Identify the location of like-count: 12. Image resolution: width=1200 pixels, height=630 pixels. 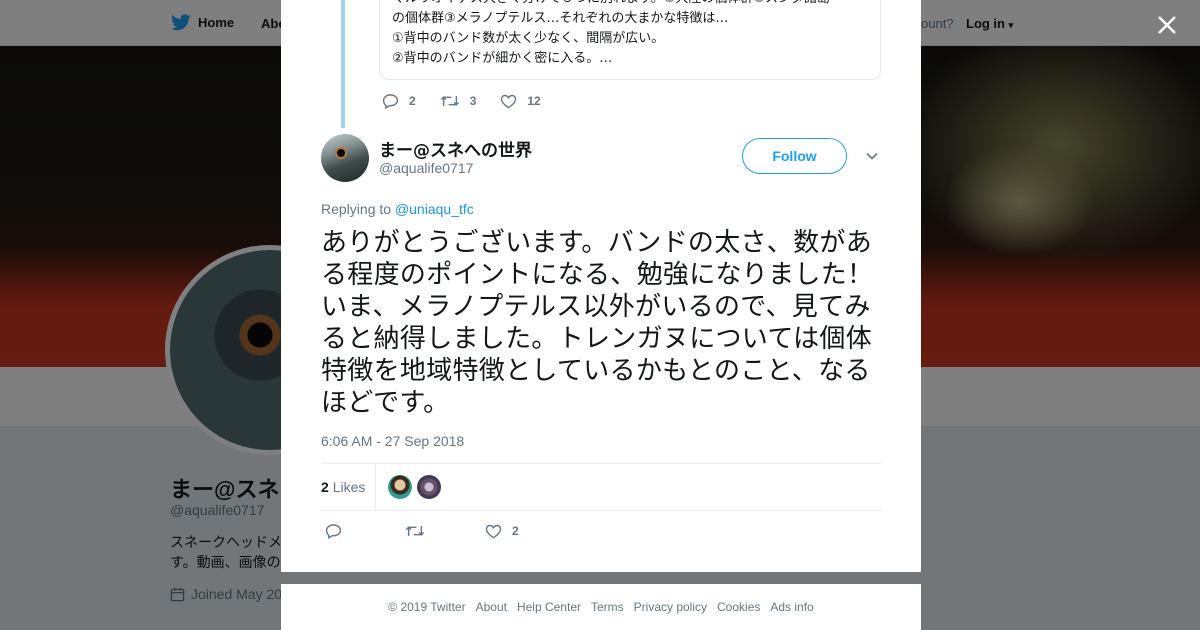
(534, 101).